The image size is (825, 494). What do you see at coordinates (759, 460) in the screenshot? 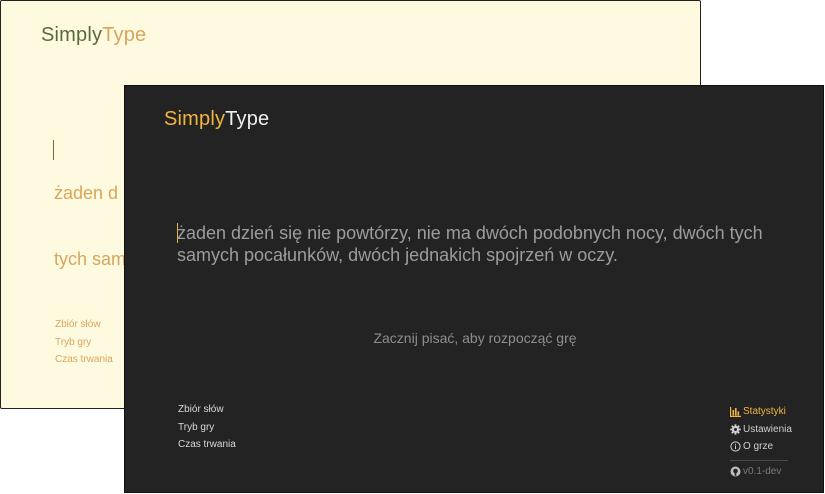
I see `divider` at bounding box center [759, 460].